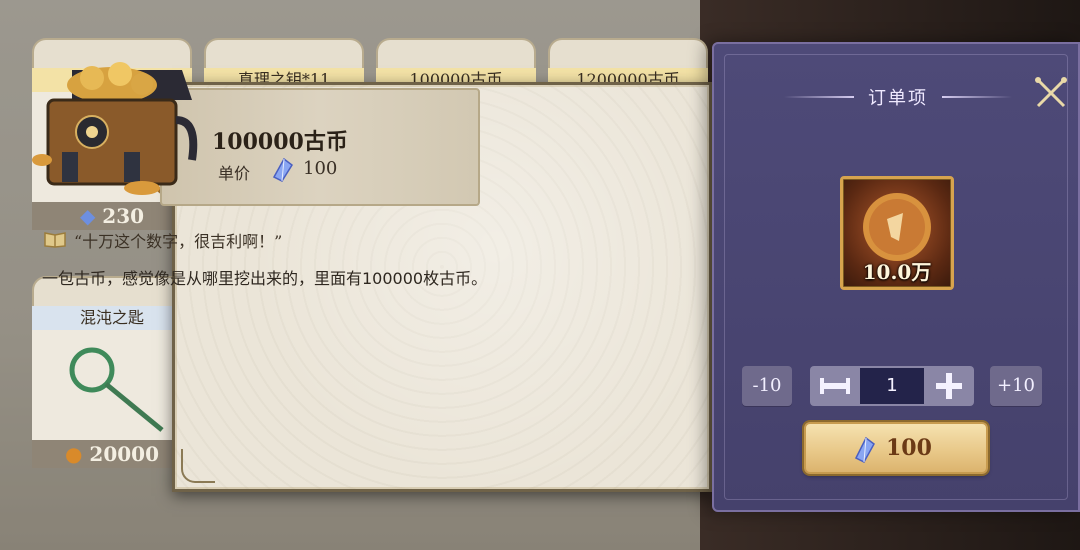  I want to click on shop-item-name: 混沌之匙, so click(112, 318).